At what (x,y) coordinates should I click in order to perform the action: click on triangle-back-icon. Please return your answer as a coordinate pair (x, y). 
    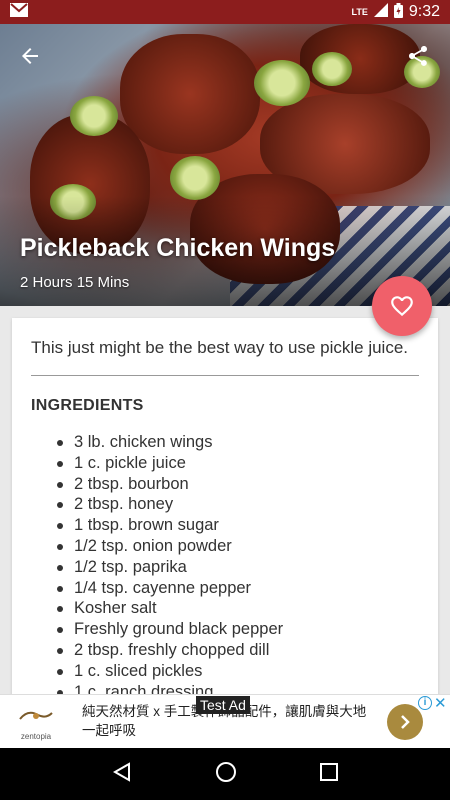
    Looking at the image, I should click on (121, 771).